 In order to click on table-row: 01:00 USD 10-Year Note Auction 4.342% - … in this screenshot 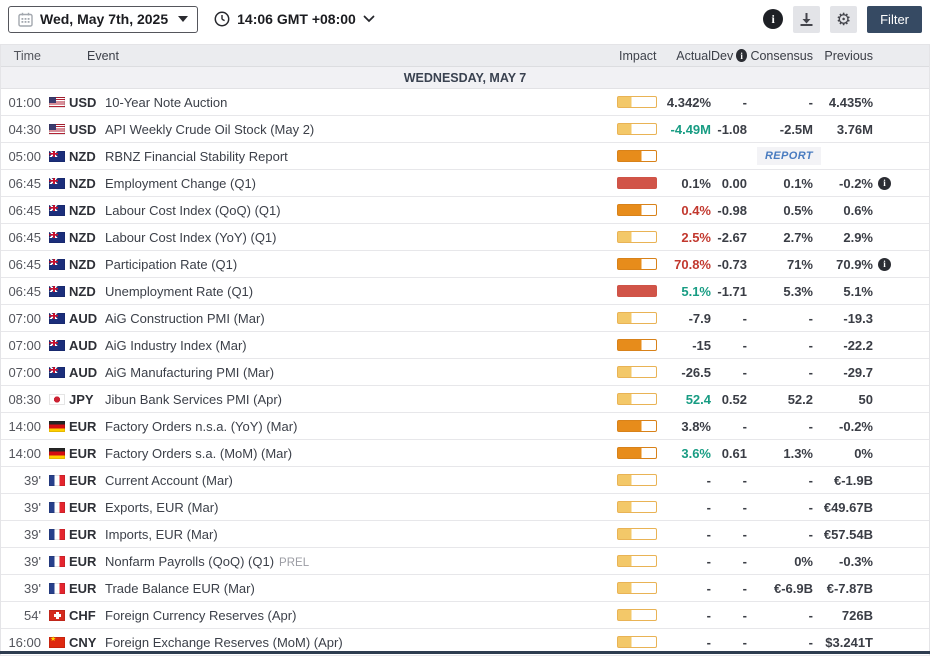, I will do `click(465, 102)`.